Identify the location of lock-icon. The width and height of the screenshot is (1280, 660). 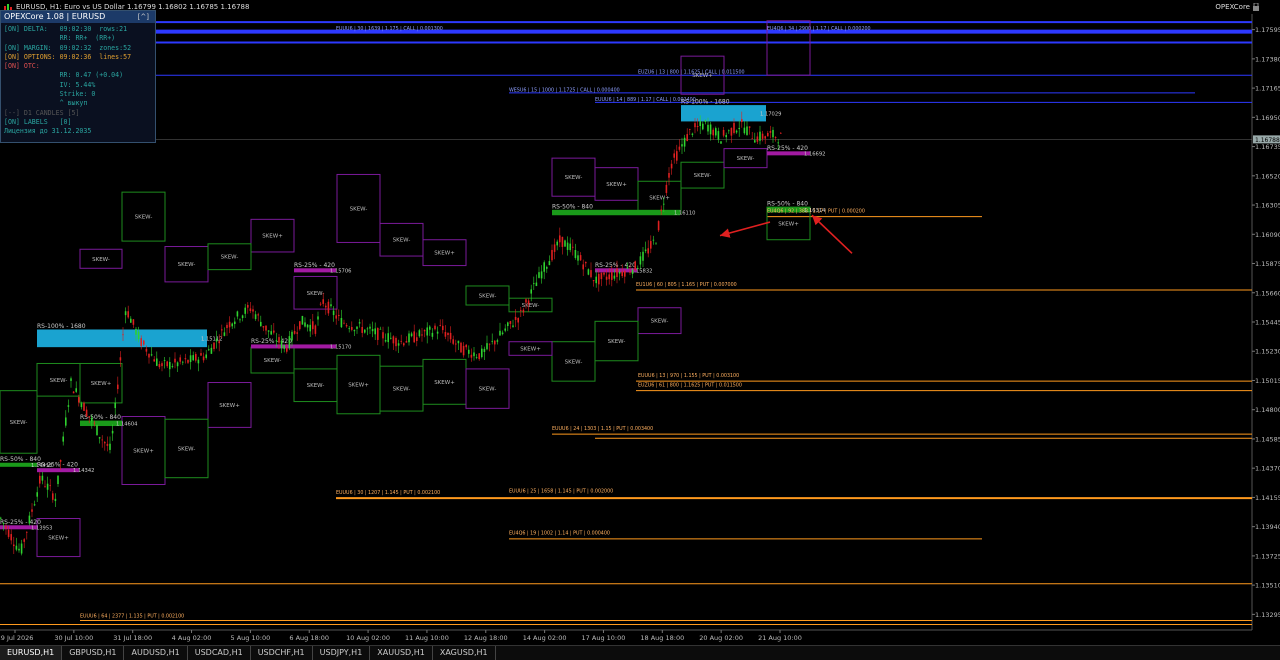
(1256, 7).